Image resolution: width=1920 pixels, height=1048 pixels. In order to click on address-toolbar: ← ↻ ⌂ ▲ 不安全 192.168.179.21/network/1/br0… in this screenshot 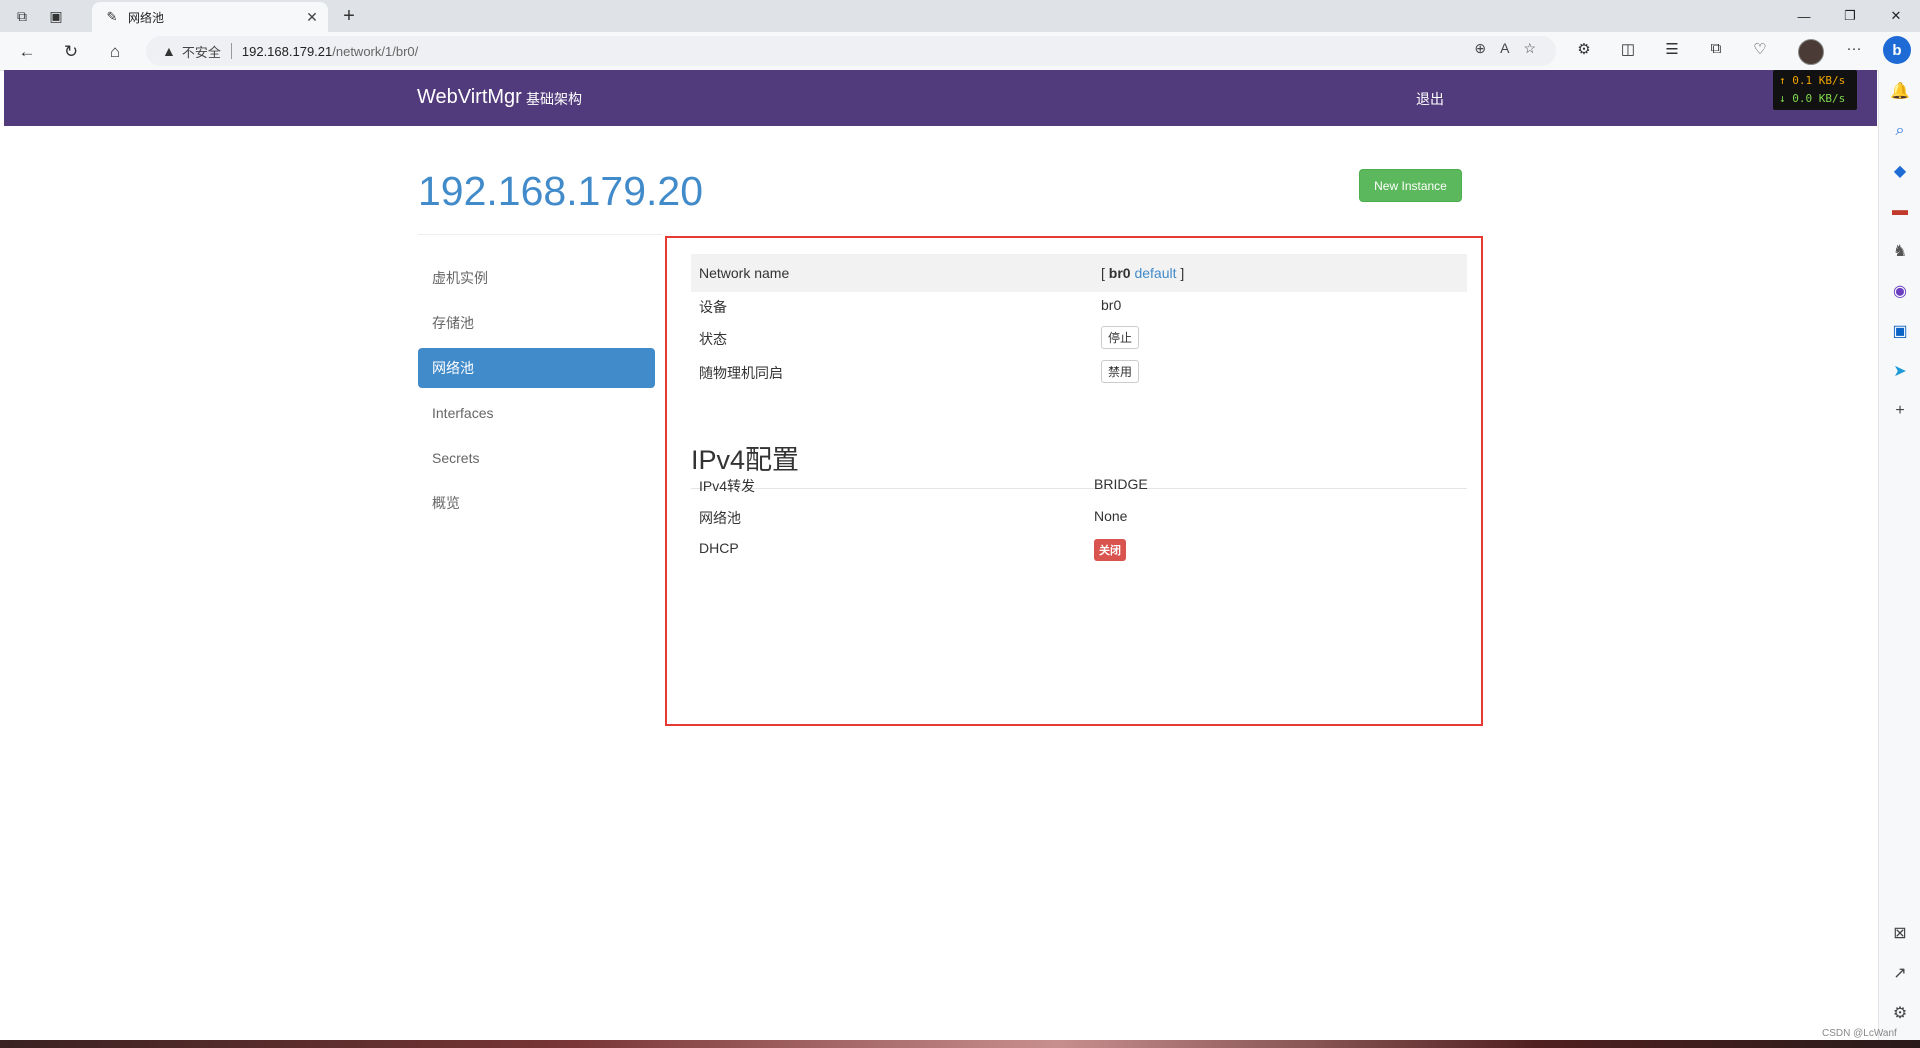, I will do `click(960, 51)`.